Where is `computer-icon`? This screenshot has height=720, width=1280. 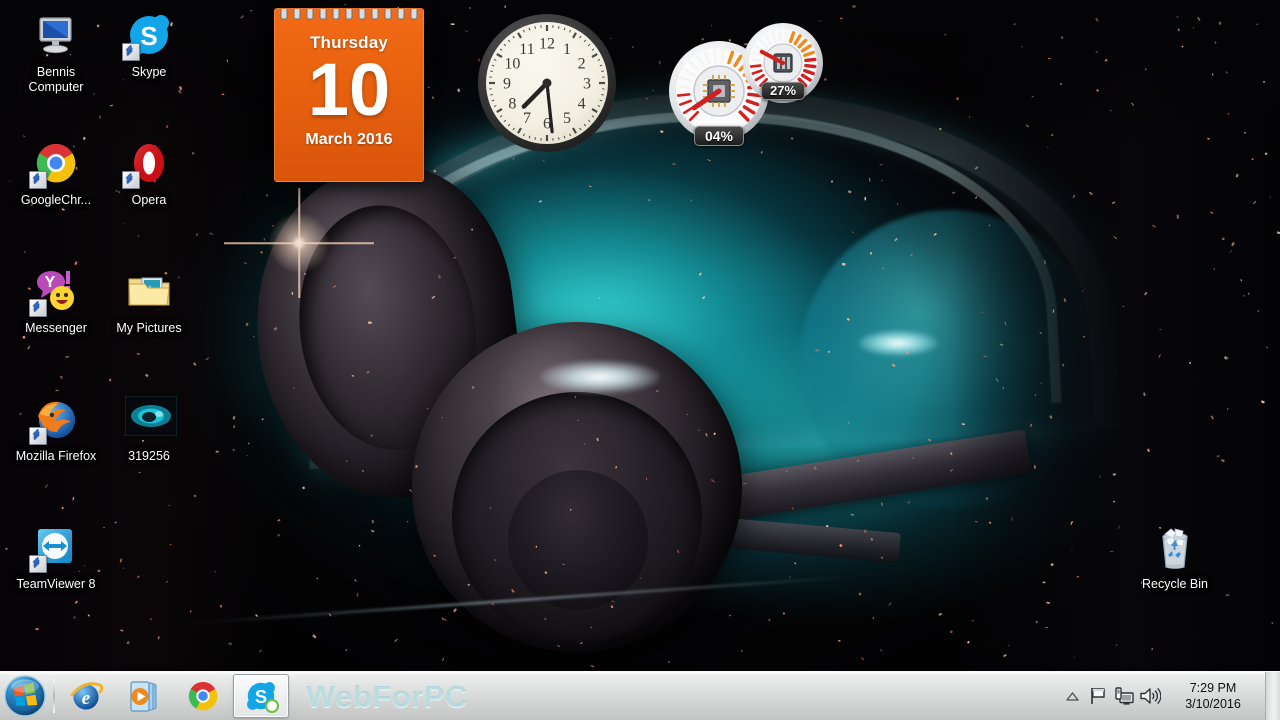
computer-icon is located at coordinates (56, 36).